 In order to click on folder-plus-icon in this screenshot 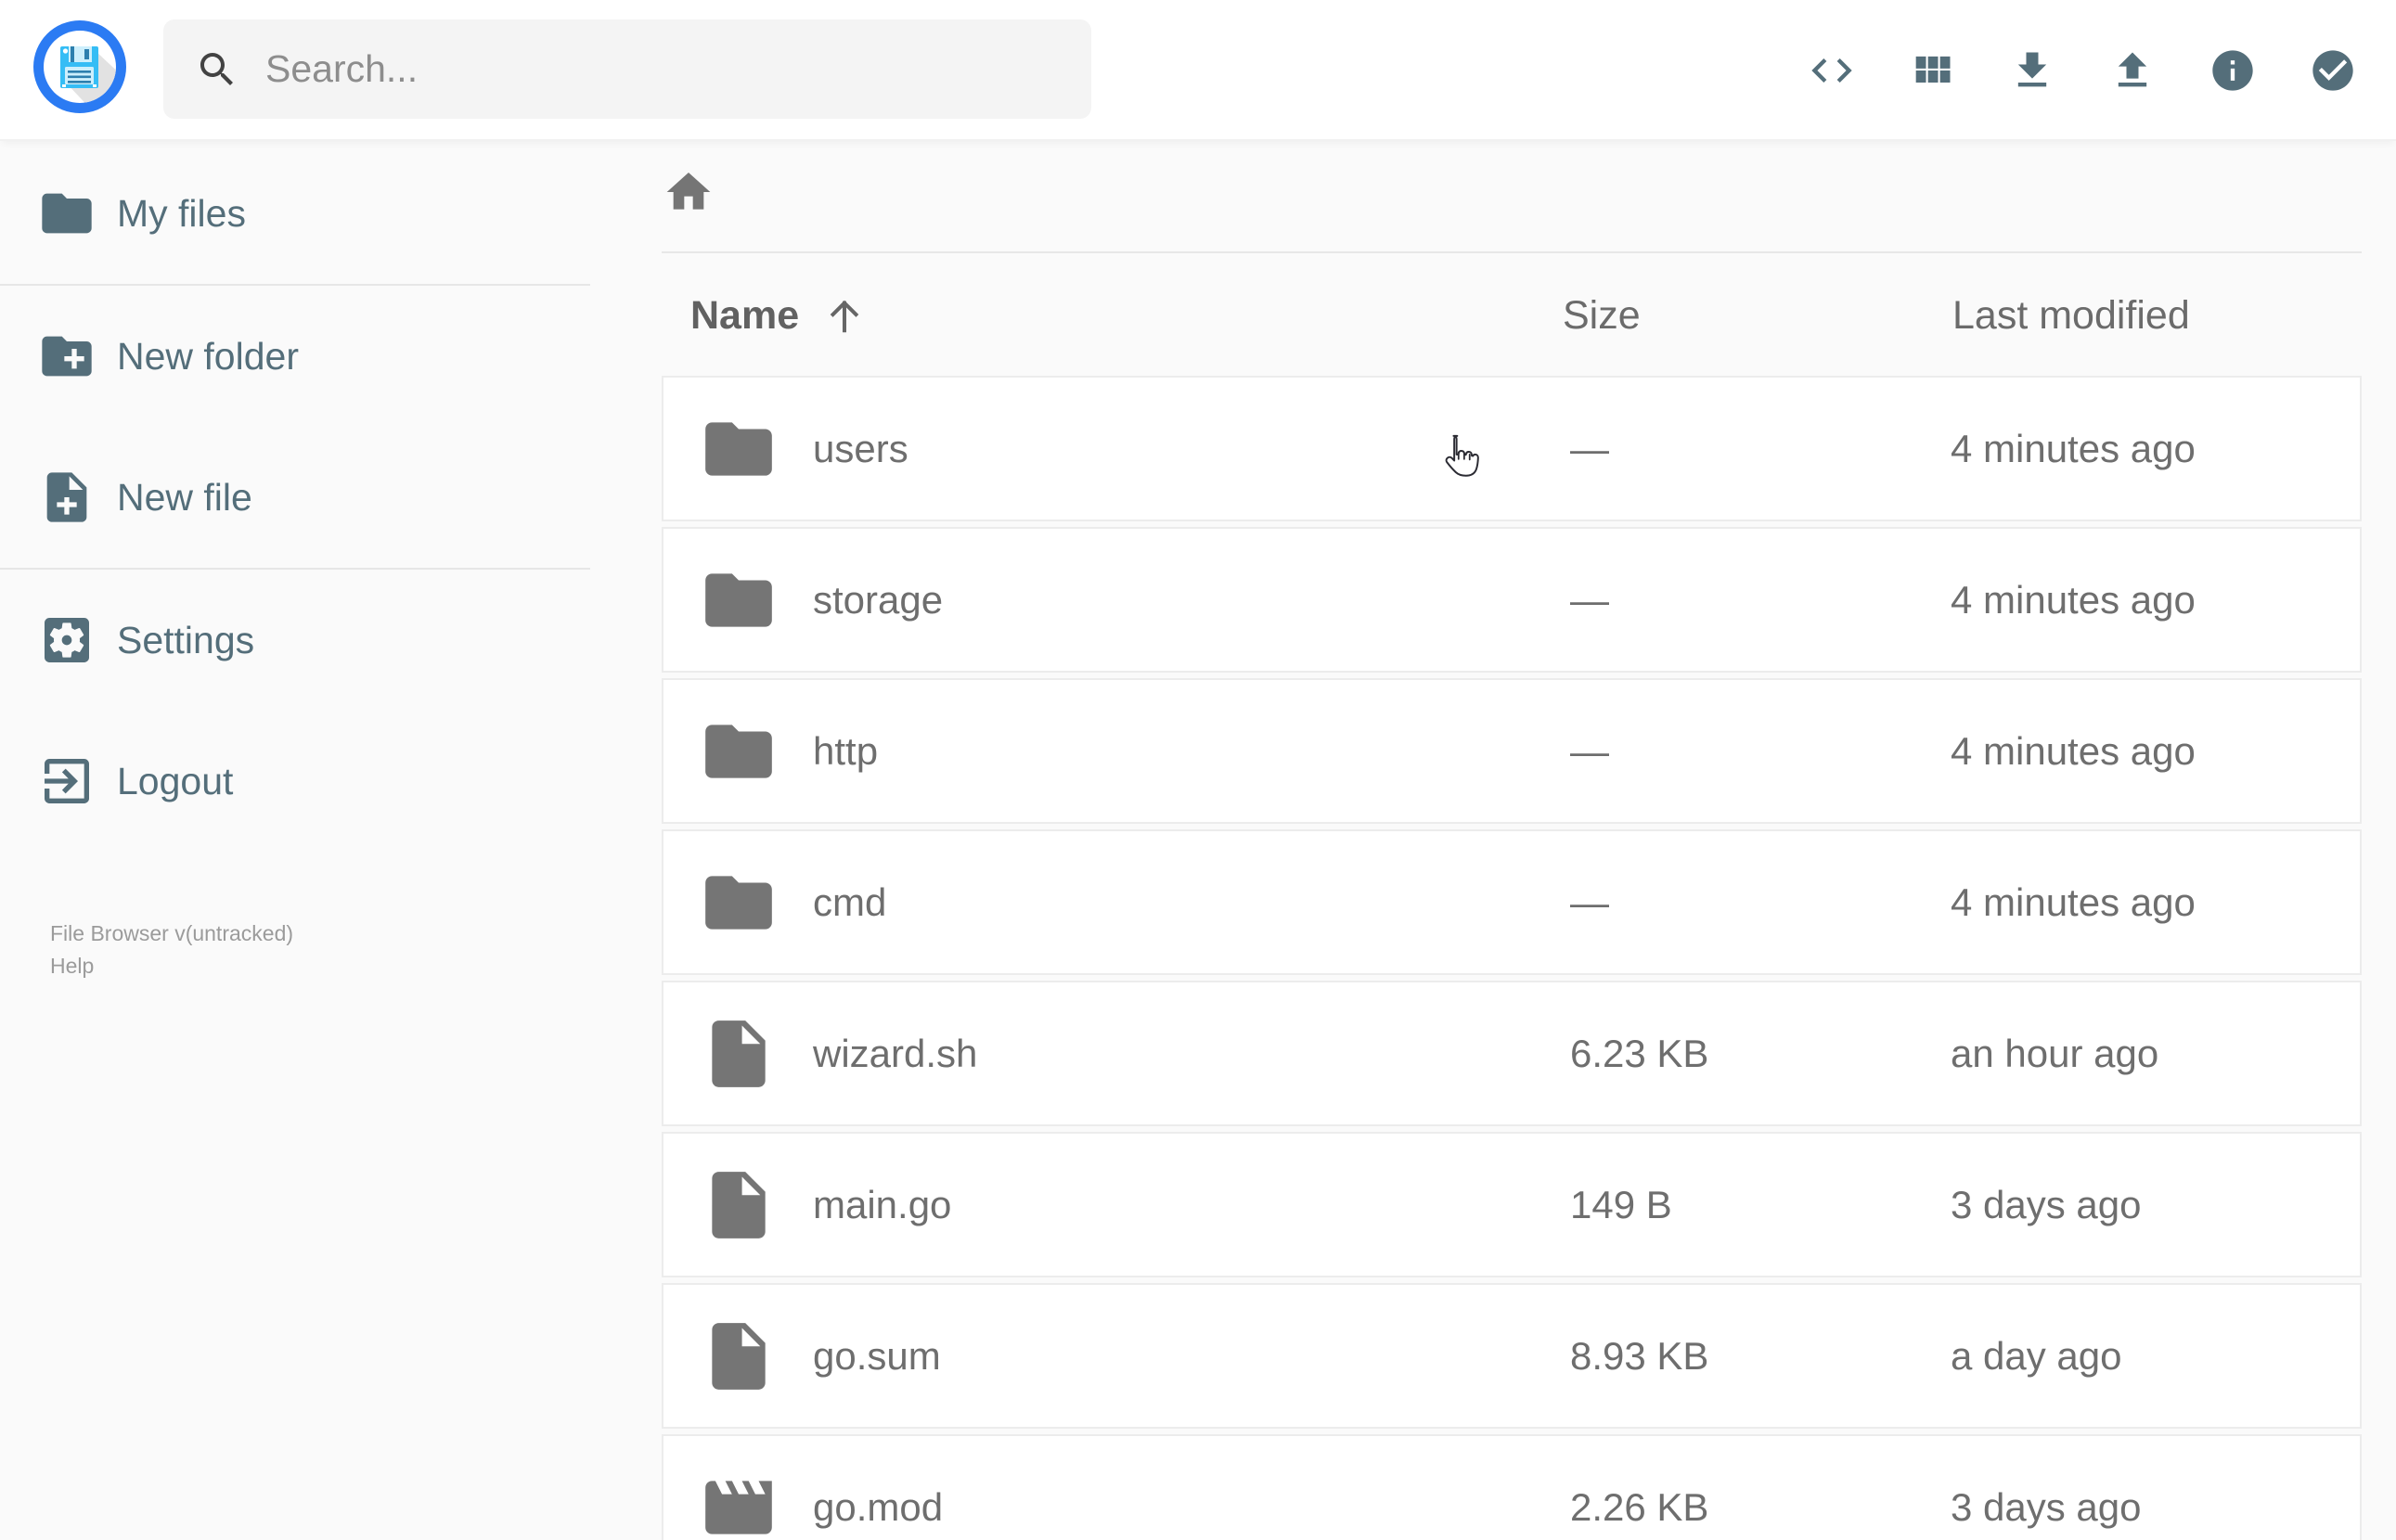, I will do `click(67, 356)`.